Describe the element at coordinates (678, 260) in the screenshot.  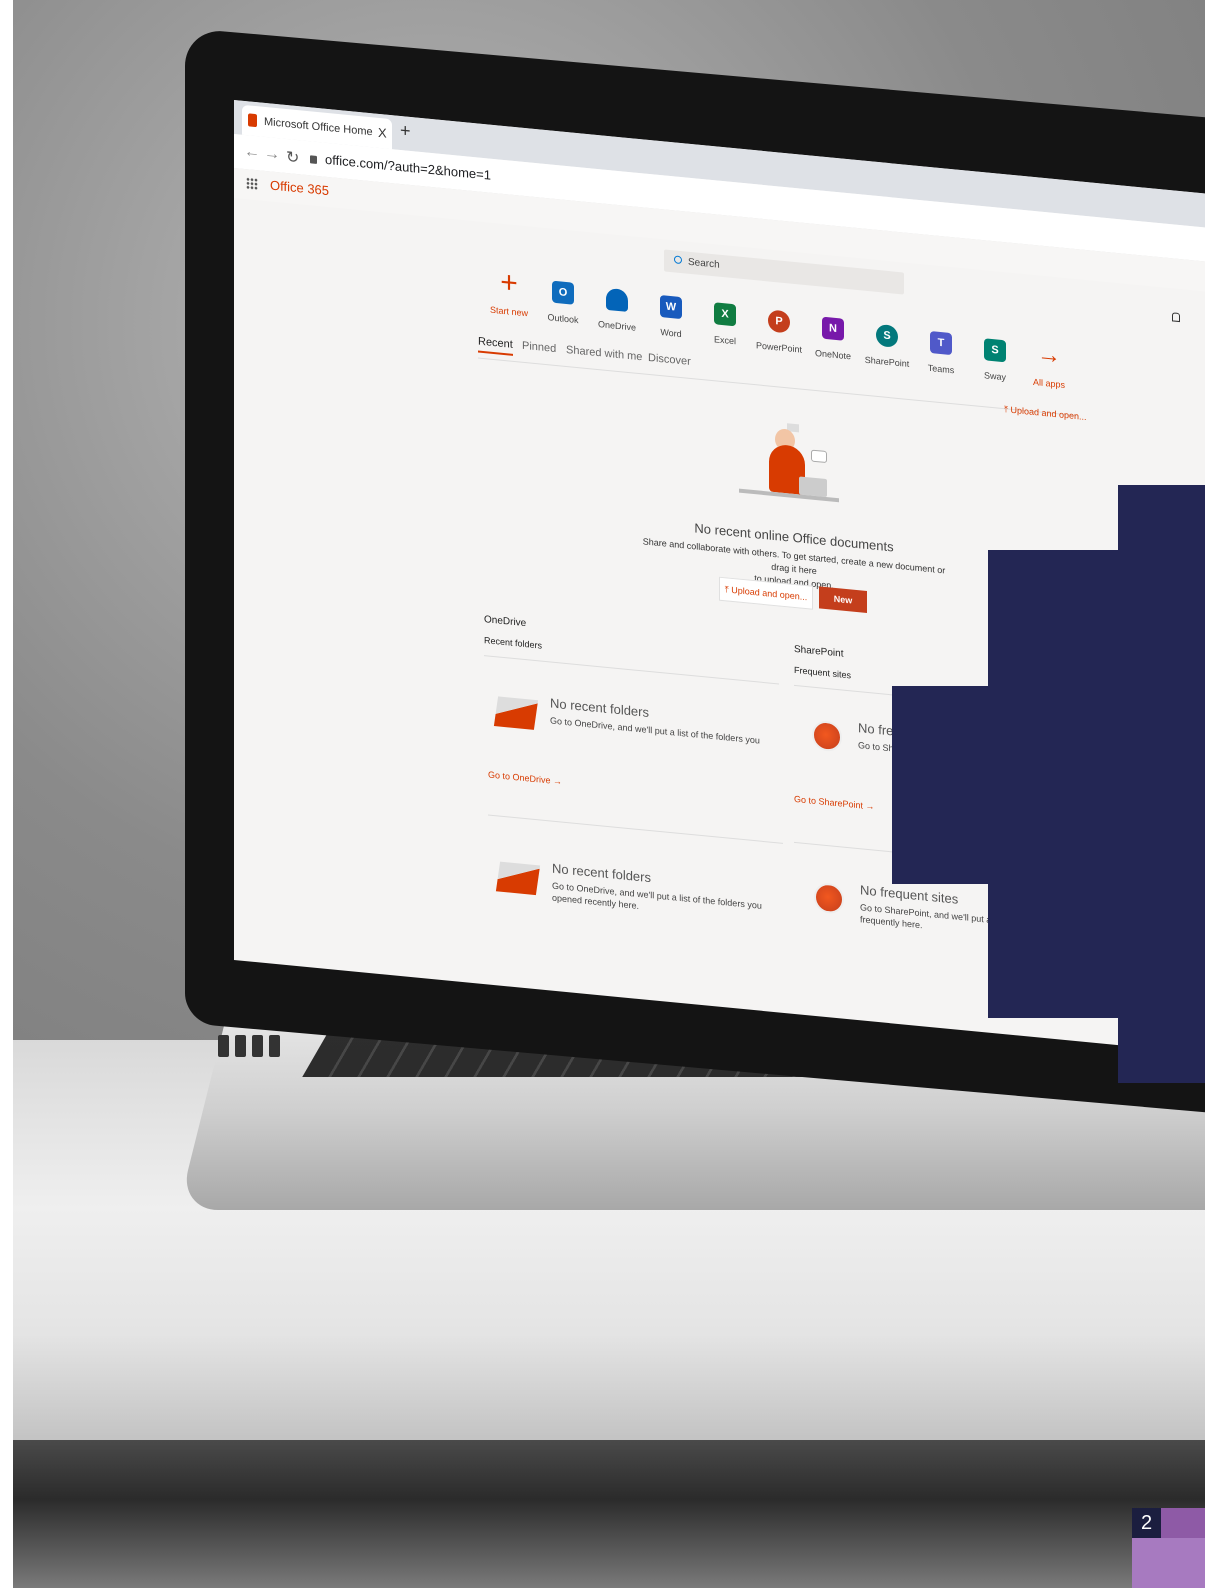
I see `search-icon` at that location.